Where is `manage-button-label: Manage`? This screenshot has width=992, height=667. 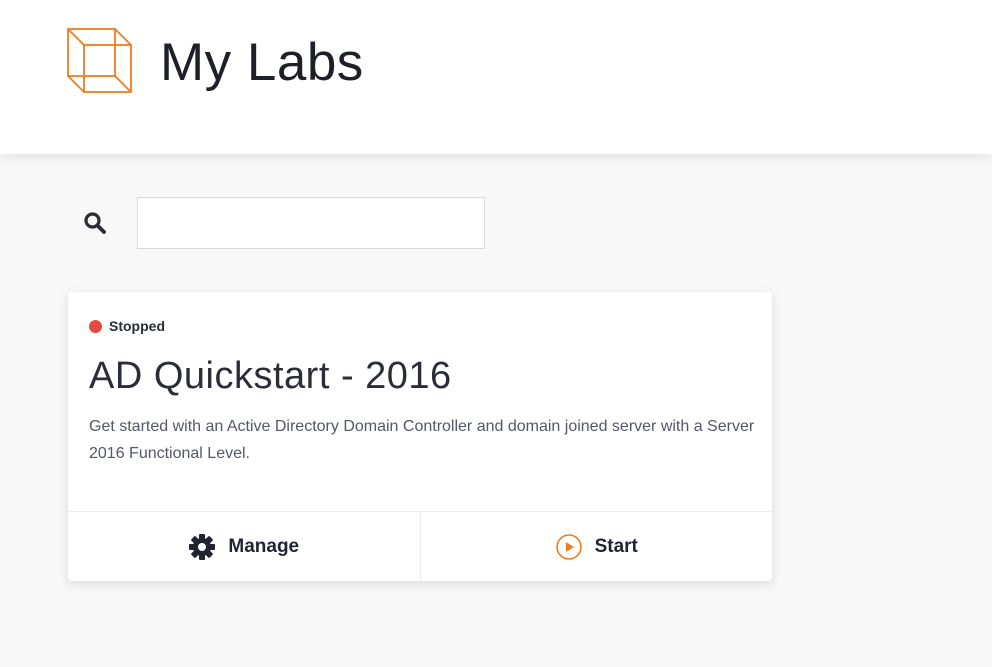 manage-button-label: Manage is located at coordinates (264, 546).